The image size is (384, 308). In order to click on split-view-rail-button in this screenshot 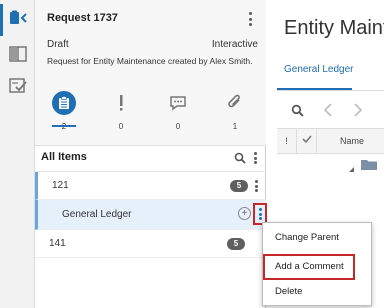, I will do `click(17, 56)`.